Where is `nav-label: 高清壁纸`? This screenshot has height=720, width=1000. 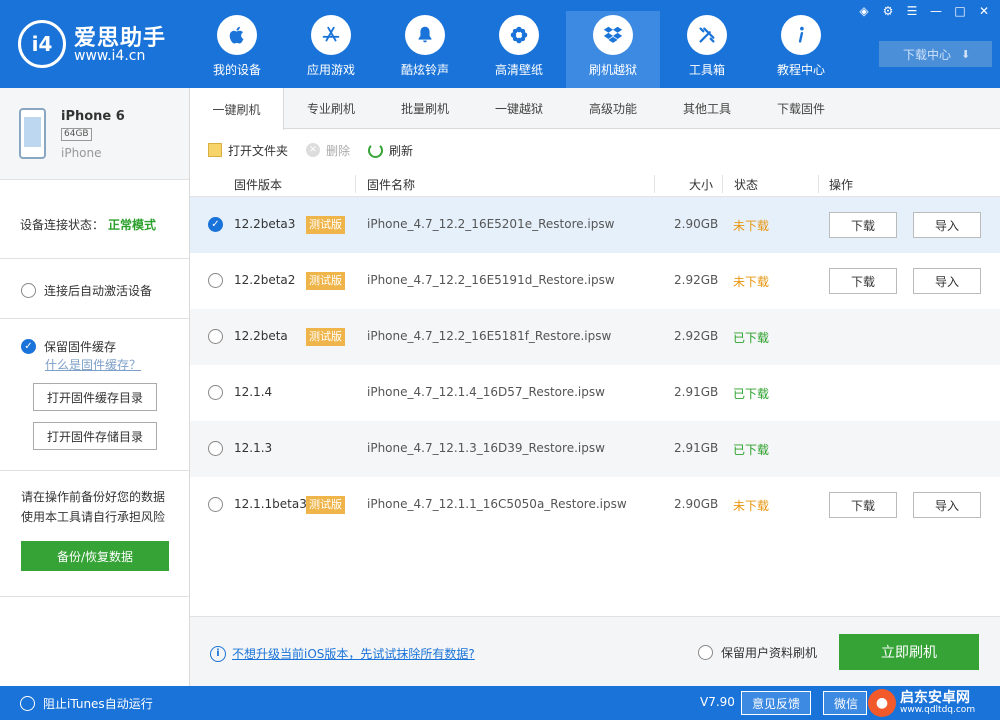
nav-label: 高清壁纸 is located at coordinates (518, 70).